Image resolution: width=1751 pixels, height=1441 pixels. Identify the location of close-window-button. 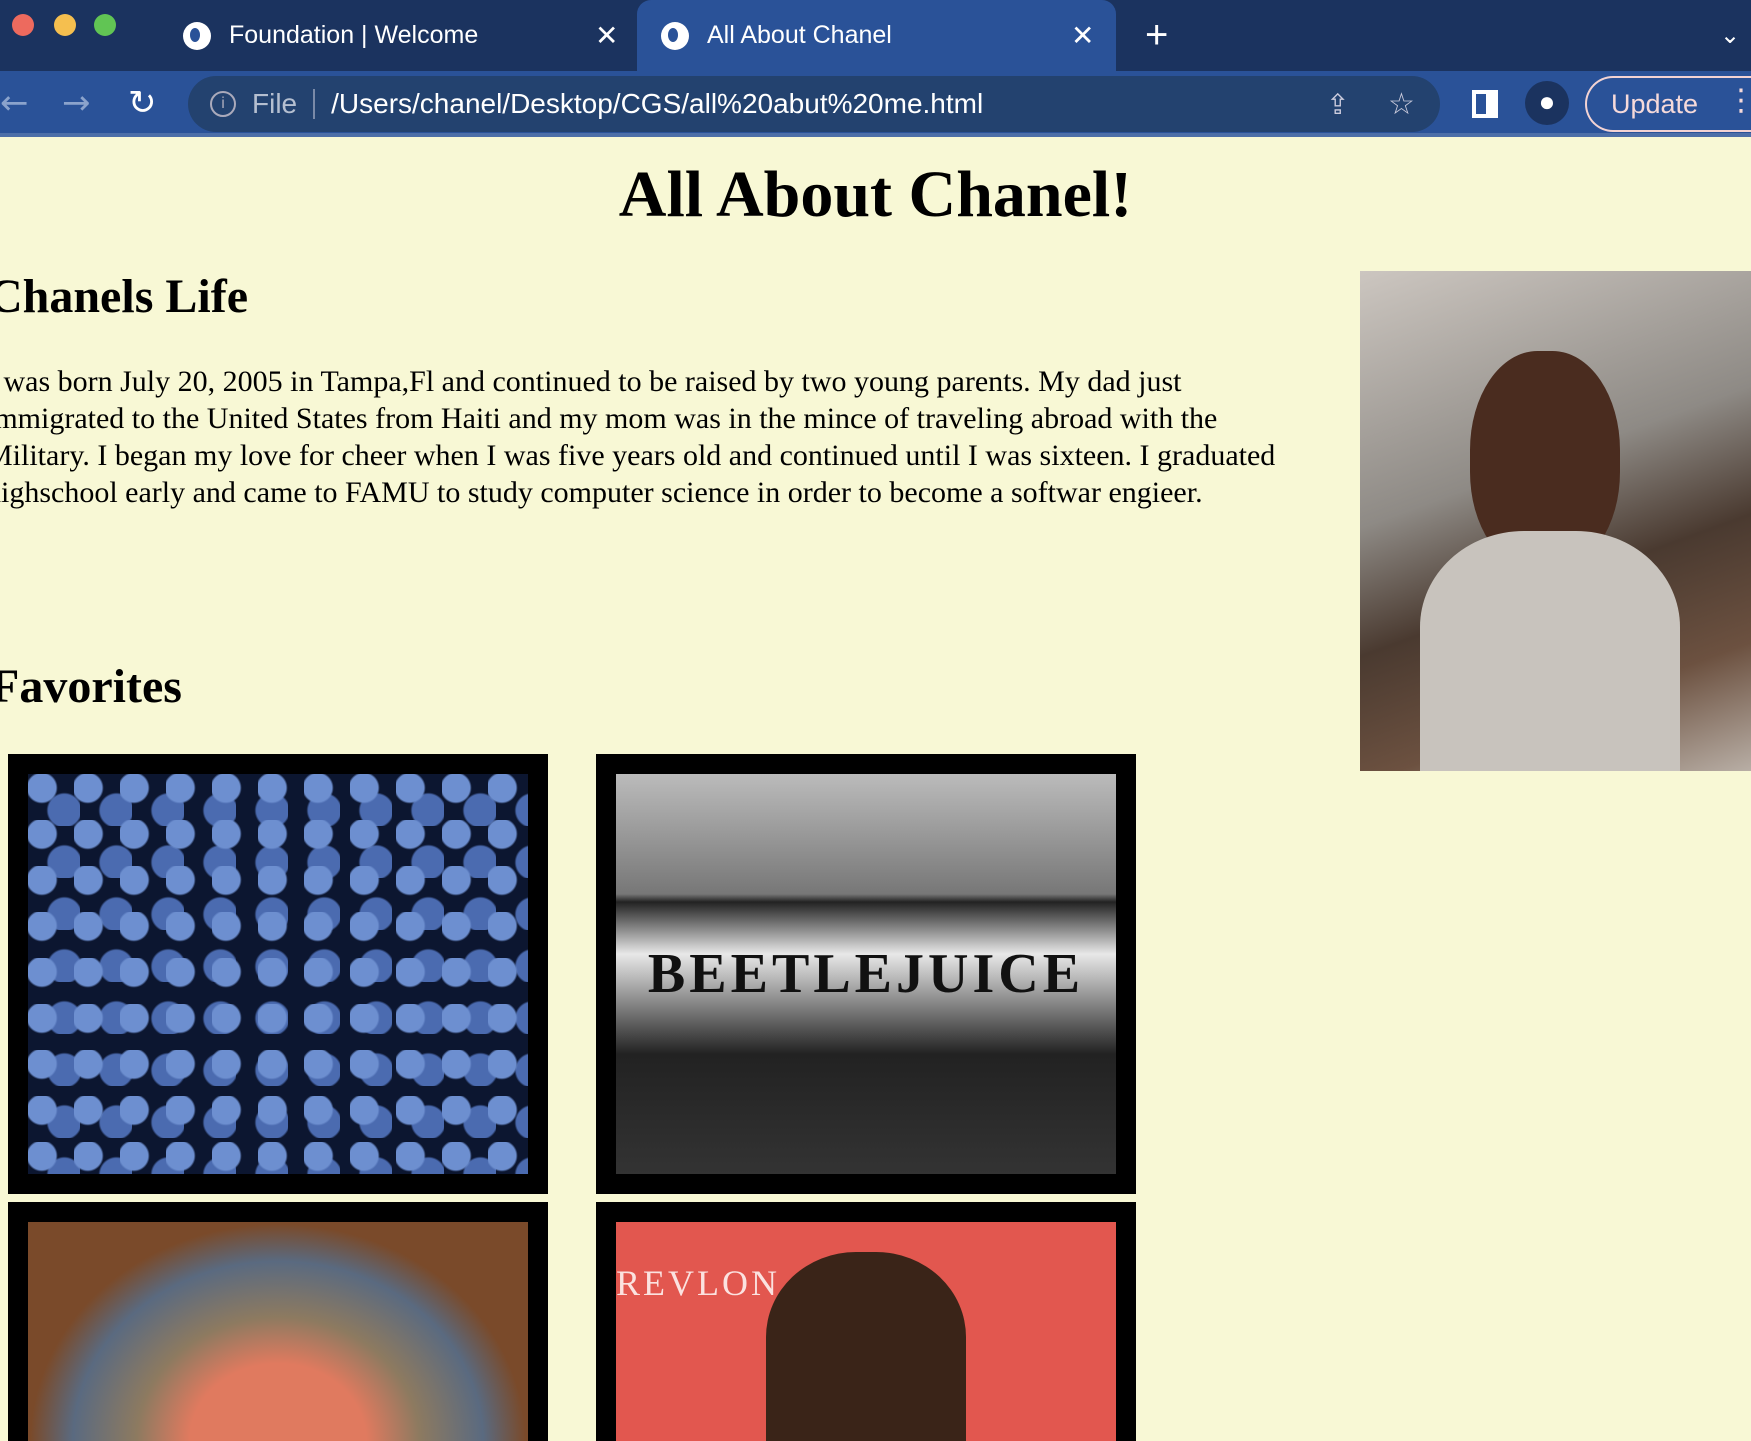
(23, 25).